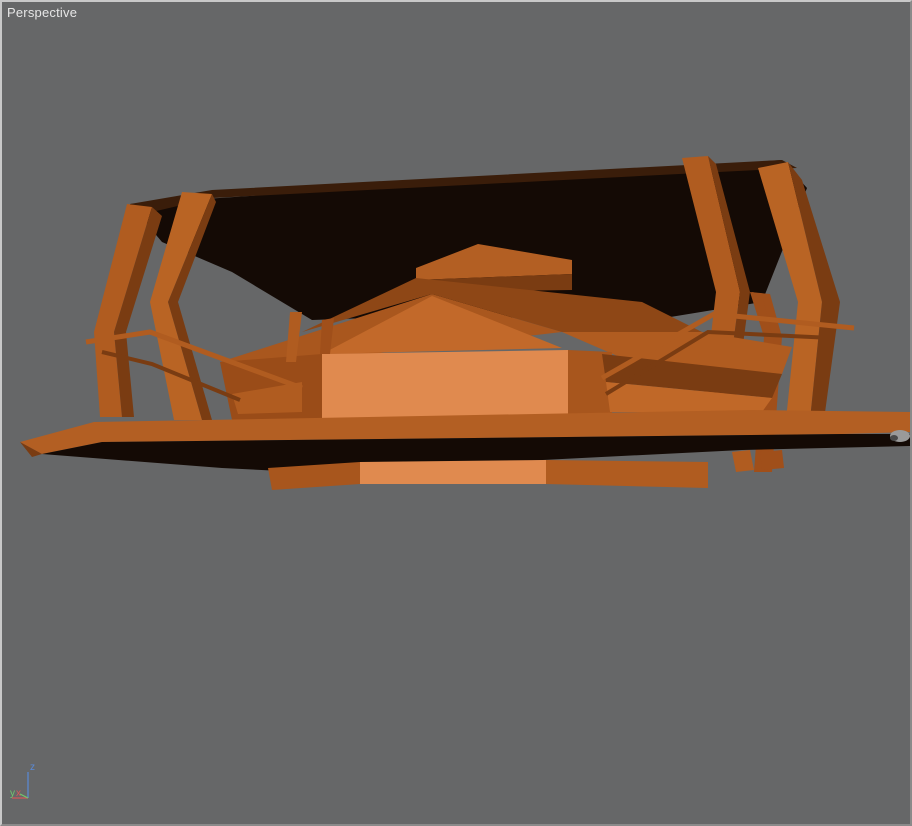 This screenshot has width=912, height=826. I want to click on house-front-wall, so click(445, 385).